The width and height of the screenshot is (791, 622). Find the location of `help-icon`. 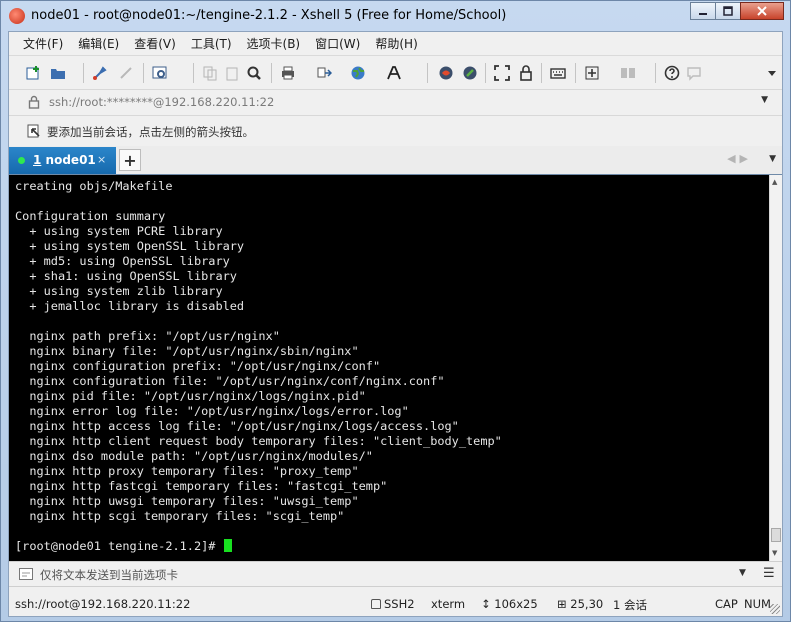

help-icon is located at coordinates (672, 73).